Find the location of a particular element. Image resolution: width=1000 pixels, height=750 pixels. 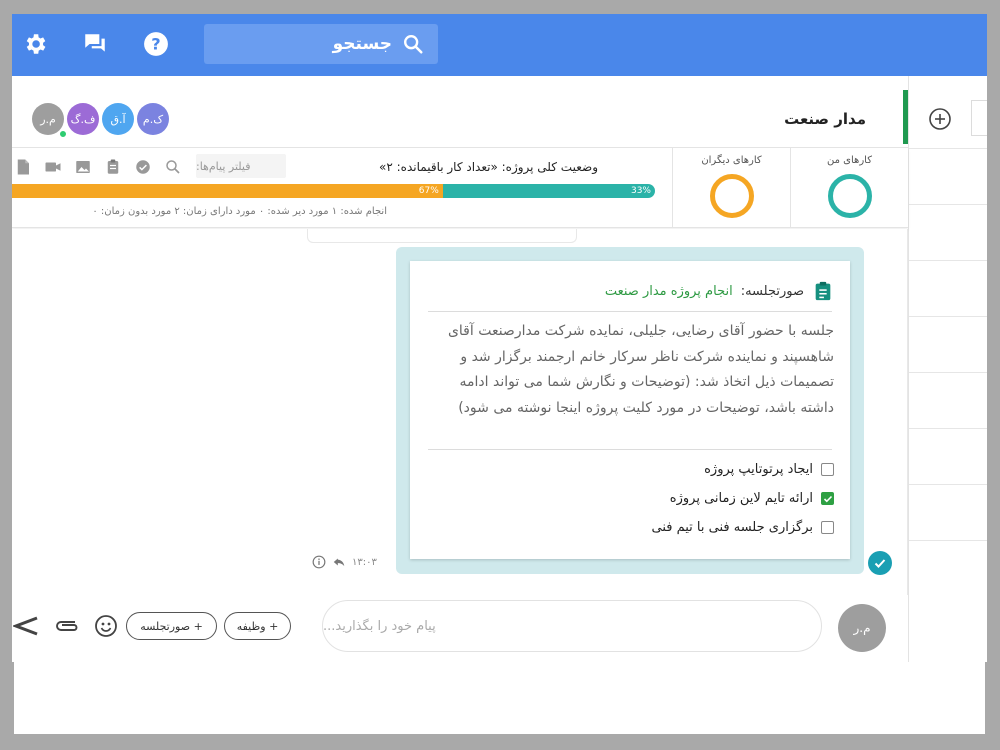

completed-progress: 33% is located at coordinates (548, 191).